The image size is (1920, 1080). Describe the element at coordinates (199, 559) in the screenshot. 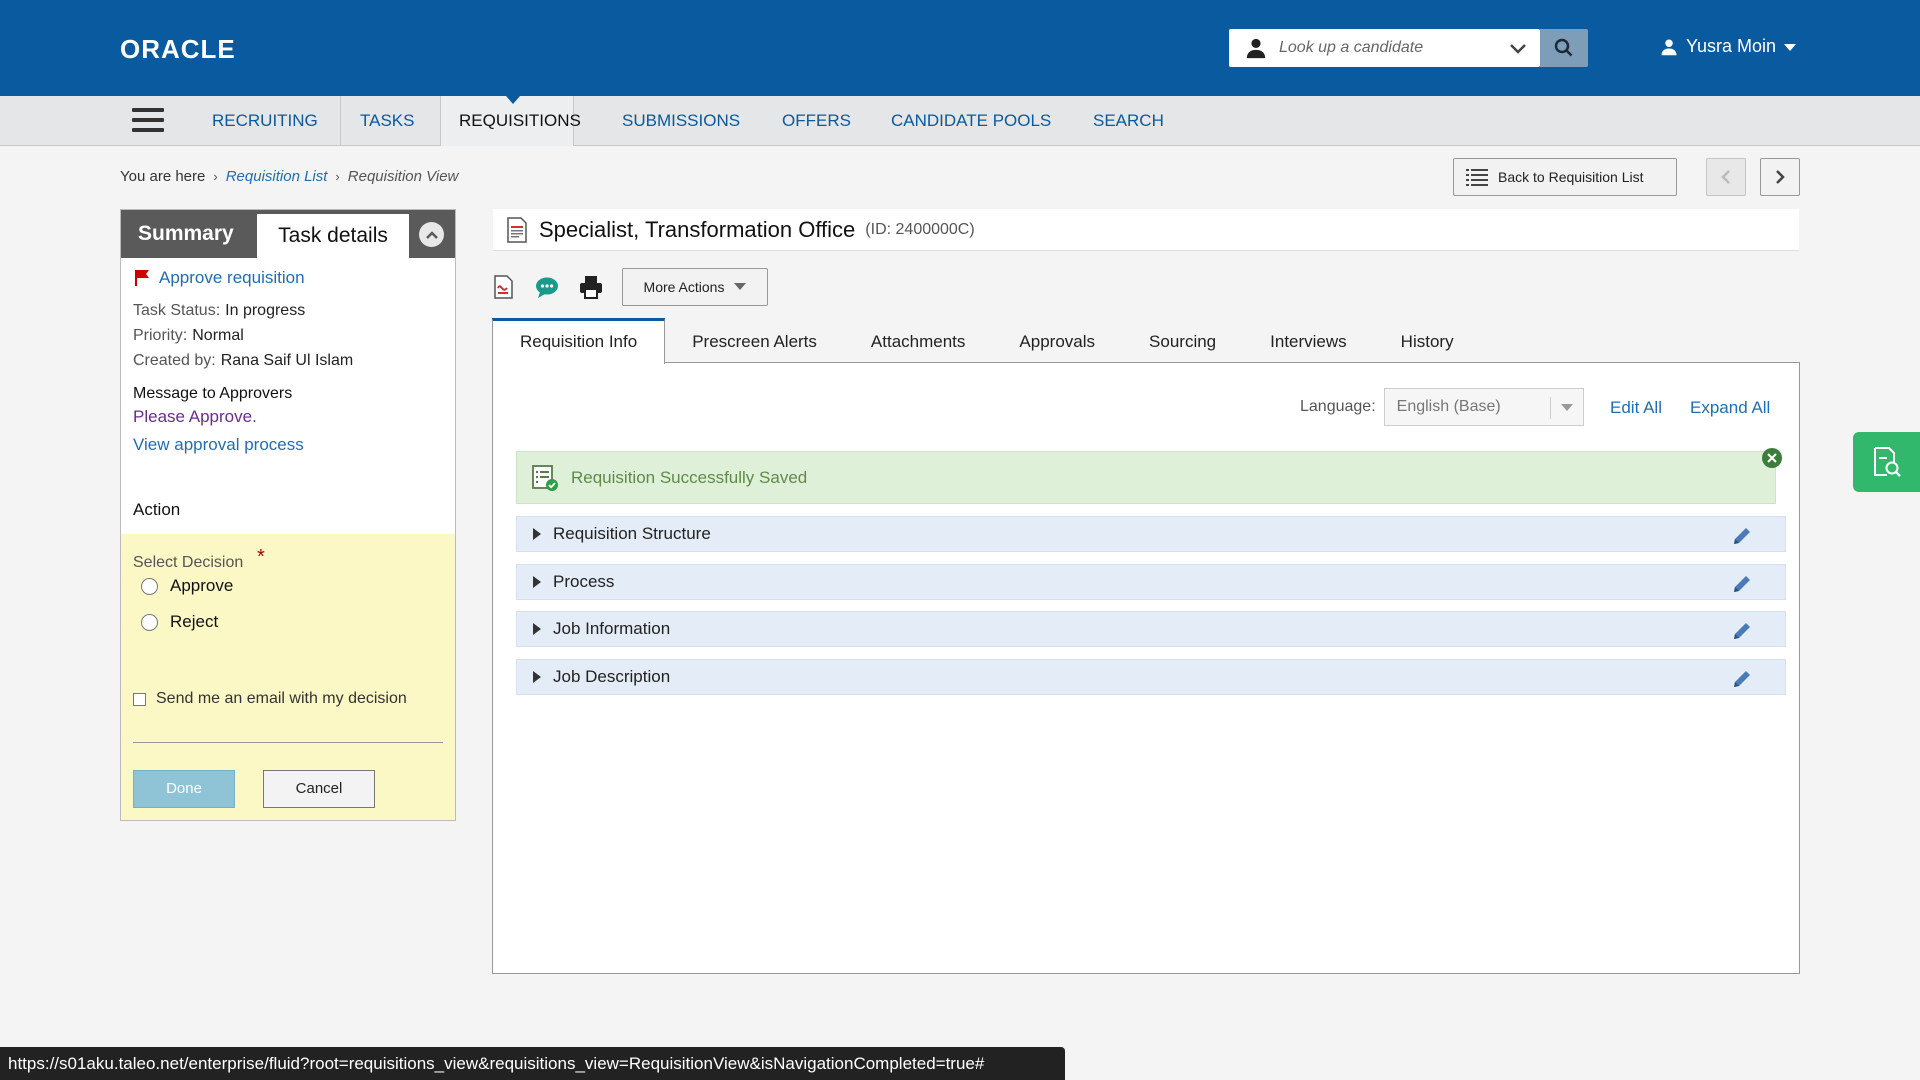

I see `select-decision-label: Select Decision *` at that location.